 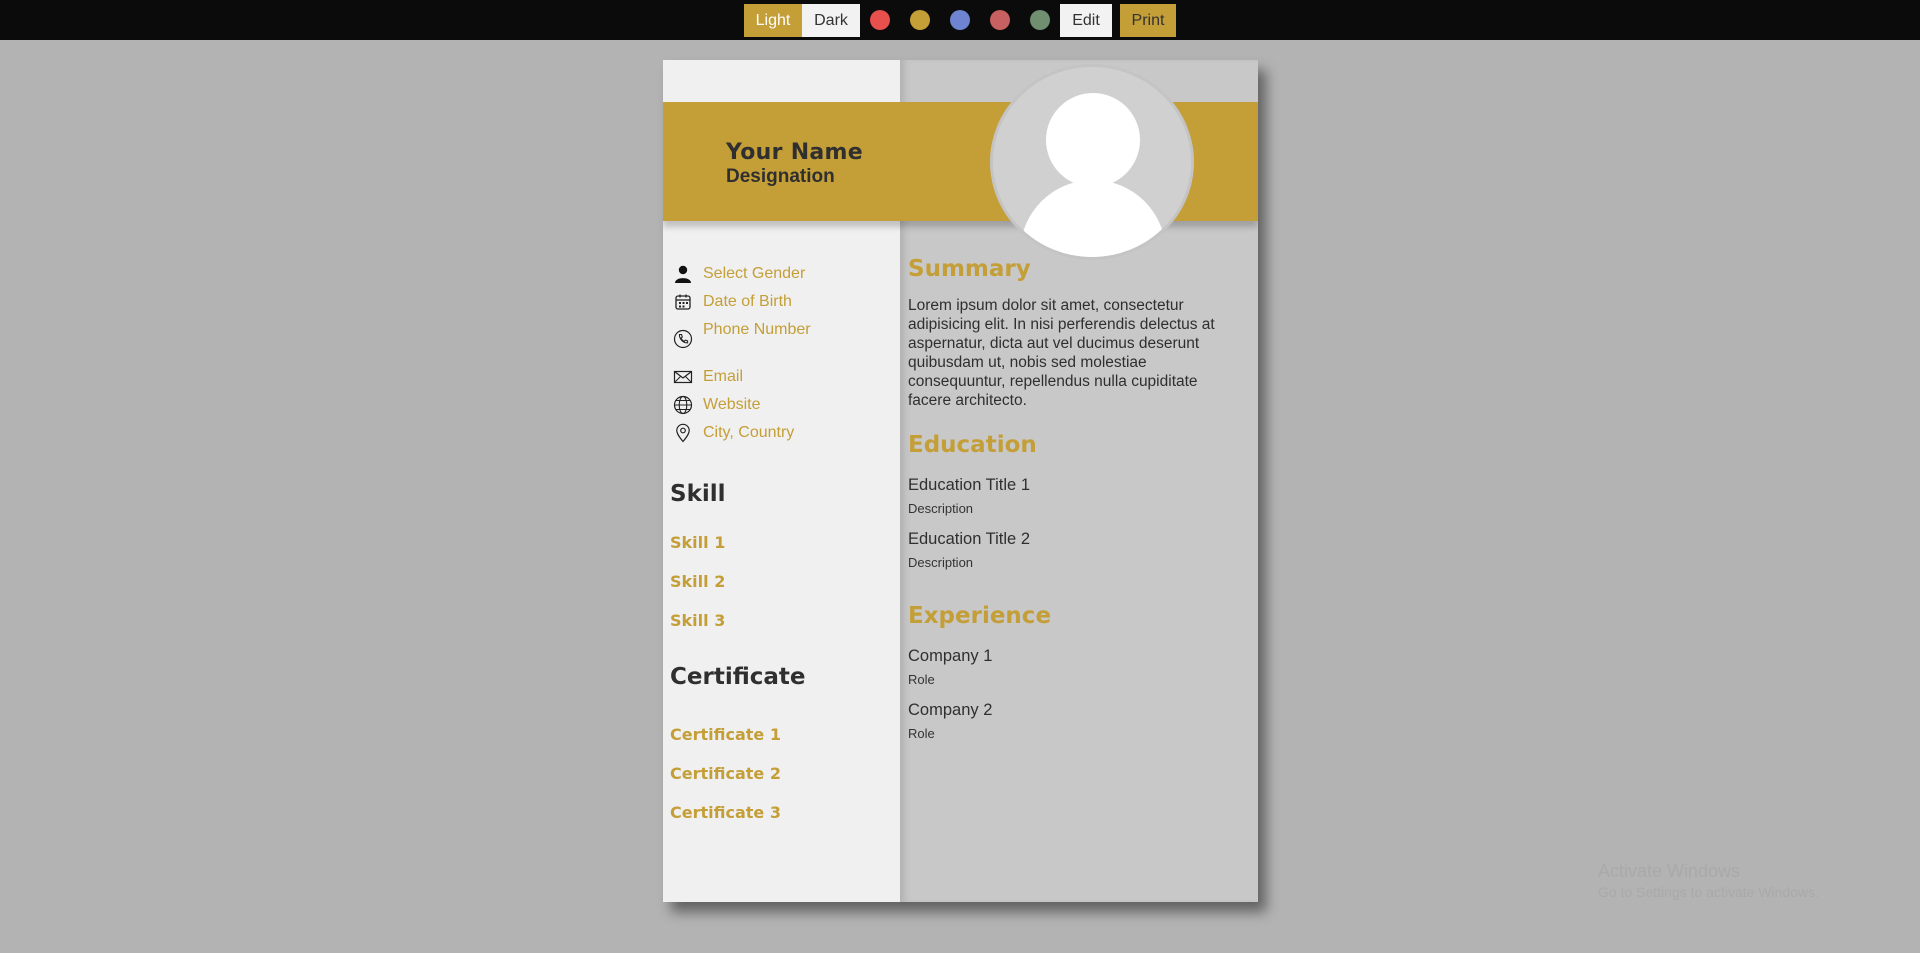 What do you see at coordinates (794, 152) in the screenshot?
I see `resume-name: Your Name` at bounding box center [794, 152].